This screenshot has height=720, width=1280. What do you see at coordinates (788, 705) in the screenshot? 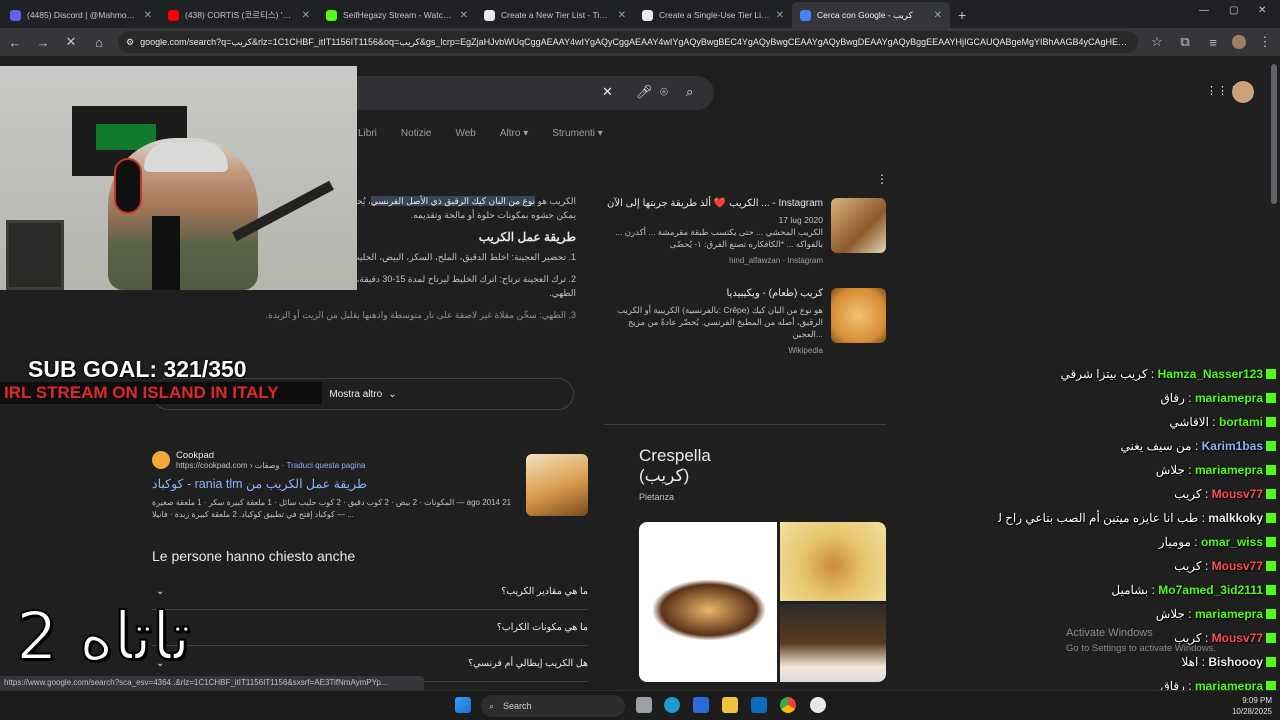
I see `chrome-icon` at bounding box center [788, 705].